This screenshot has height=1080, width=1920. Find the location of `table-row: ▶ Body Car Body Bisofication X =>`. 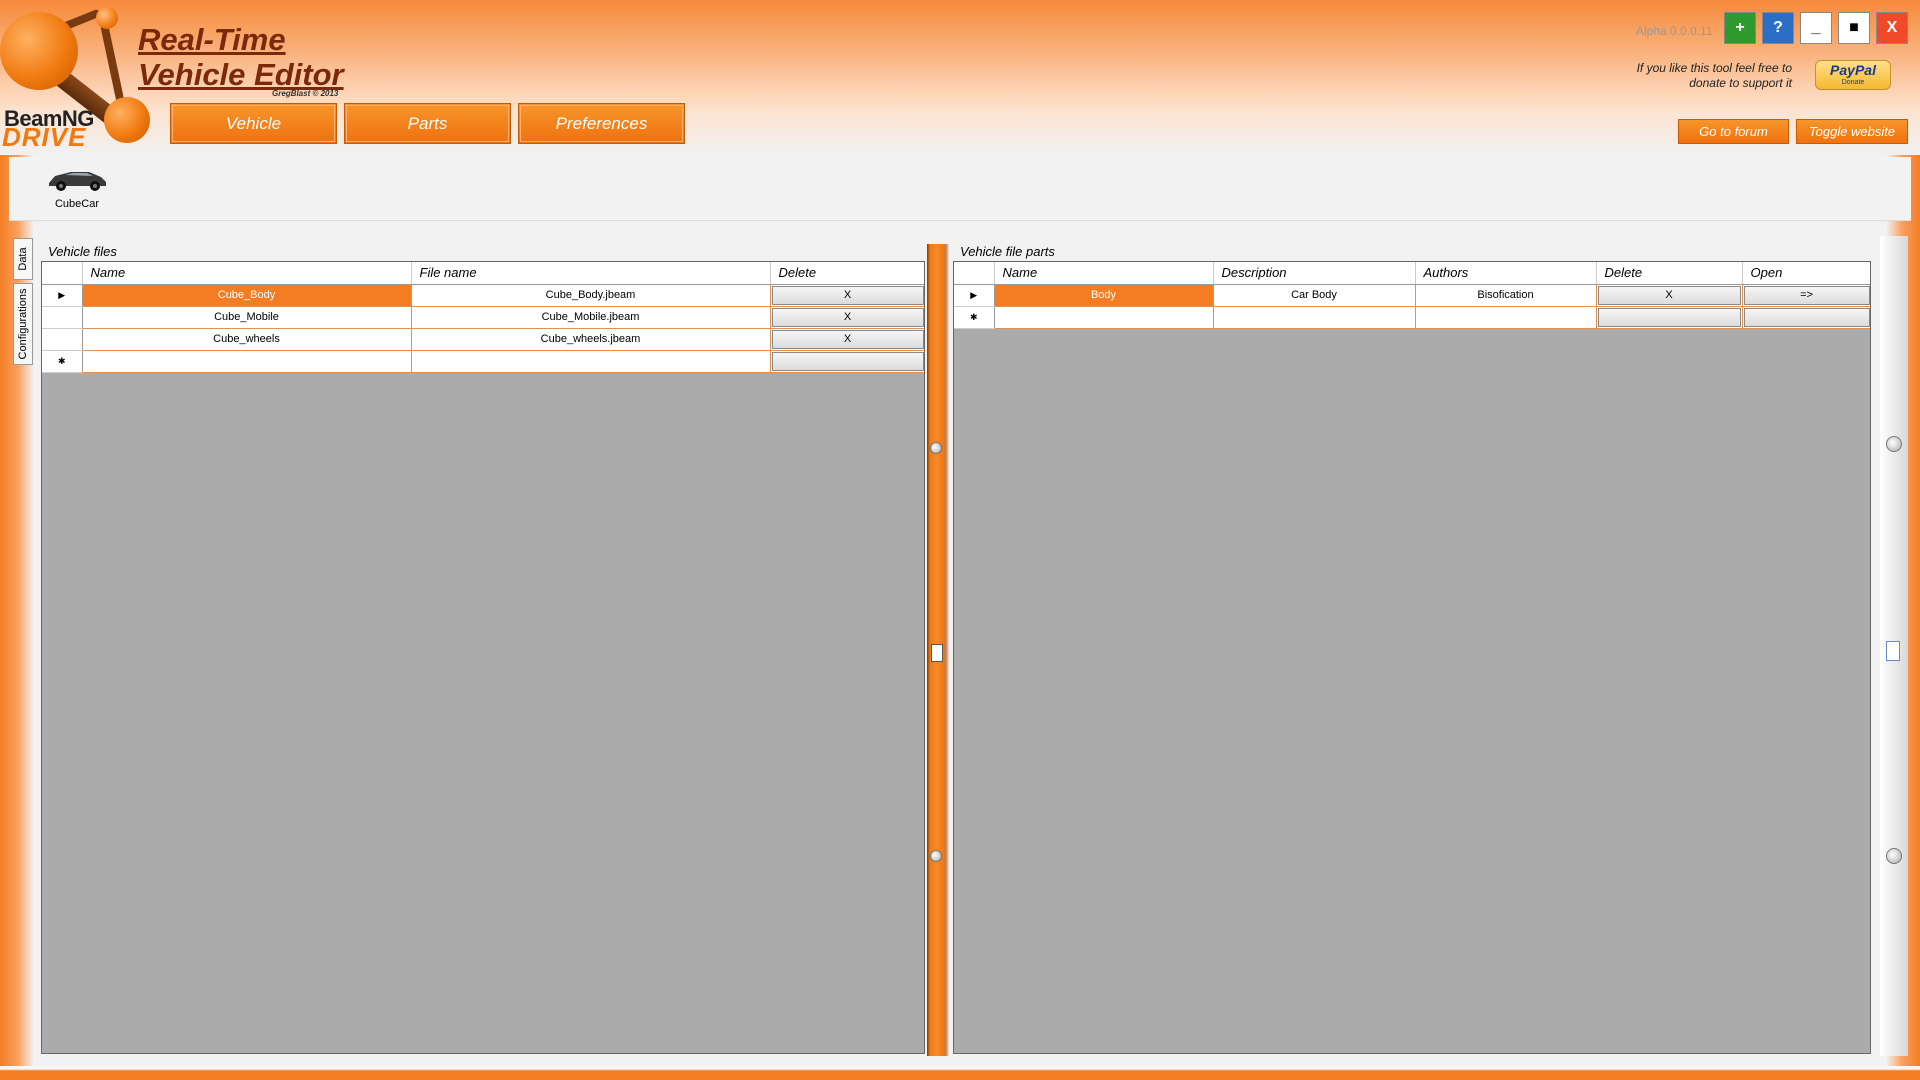

table-row: ▶ Body Car Body Bisofication X => is located at coordinates (1412, 295).